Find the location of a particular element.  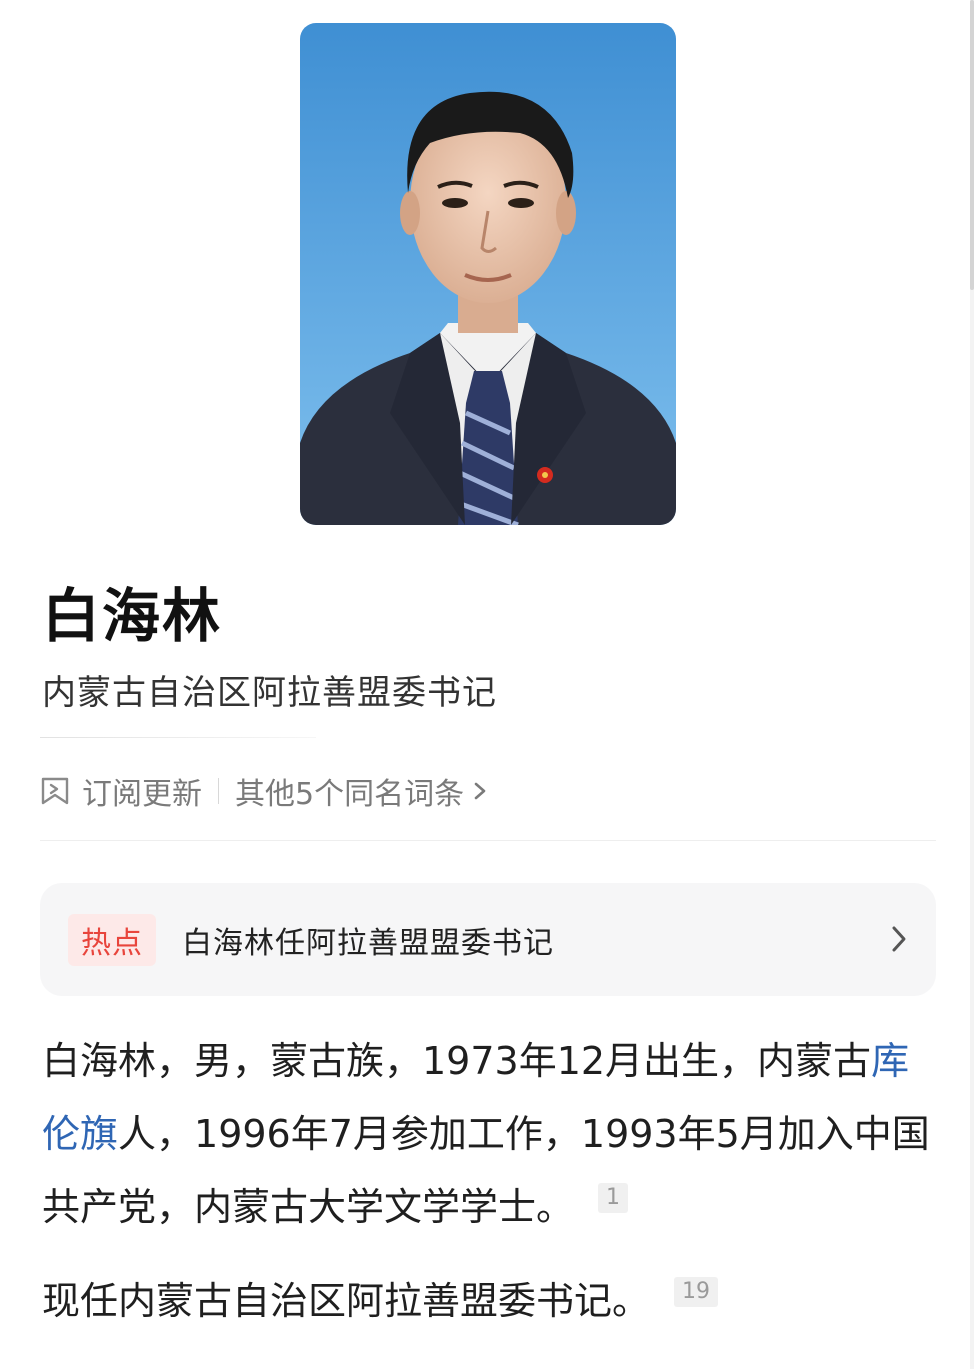

page-title: 白海林 is located at coordinates (132, 616).